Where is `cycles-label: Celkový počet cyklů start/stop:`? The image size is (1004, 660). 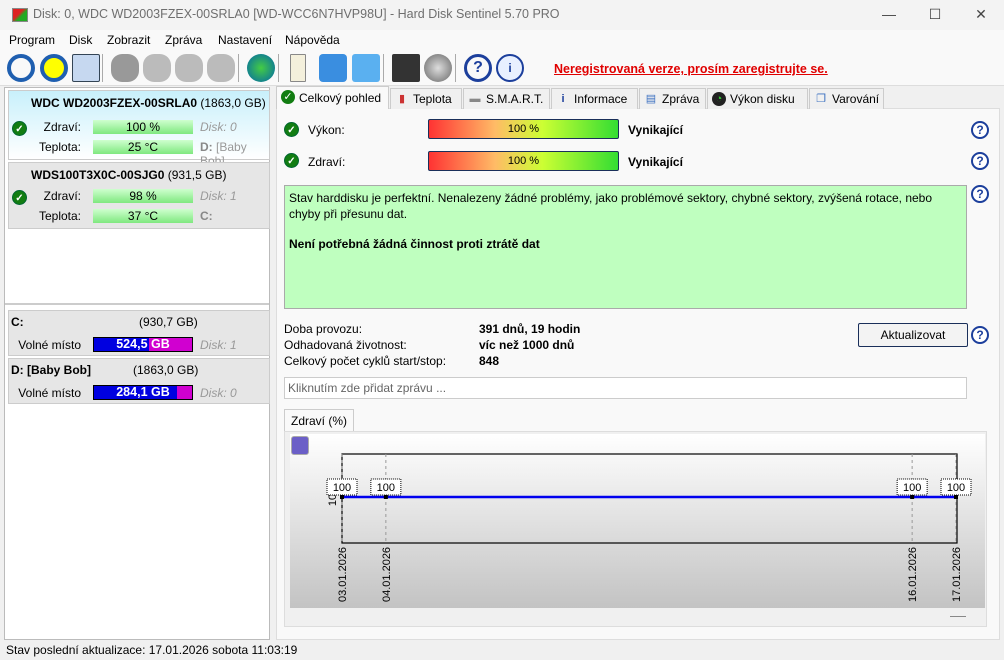 cycles-label: Celkový počet cyklů start/stop: is located at coordinates (365, 361).